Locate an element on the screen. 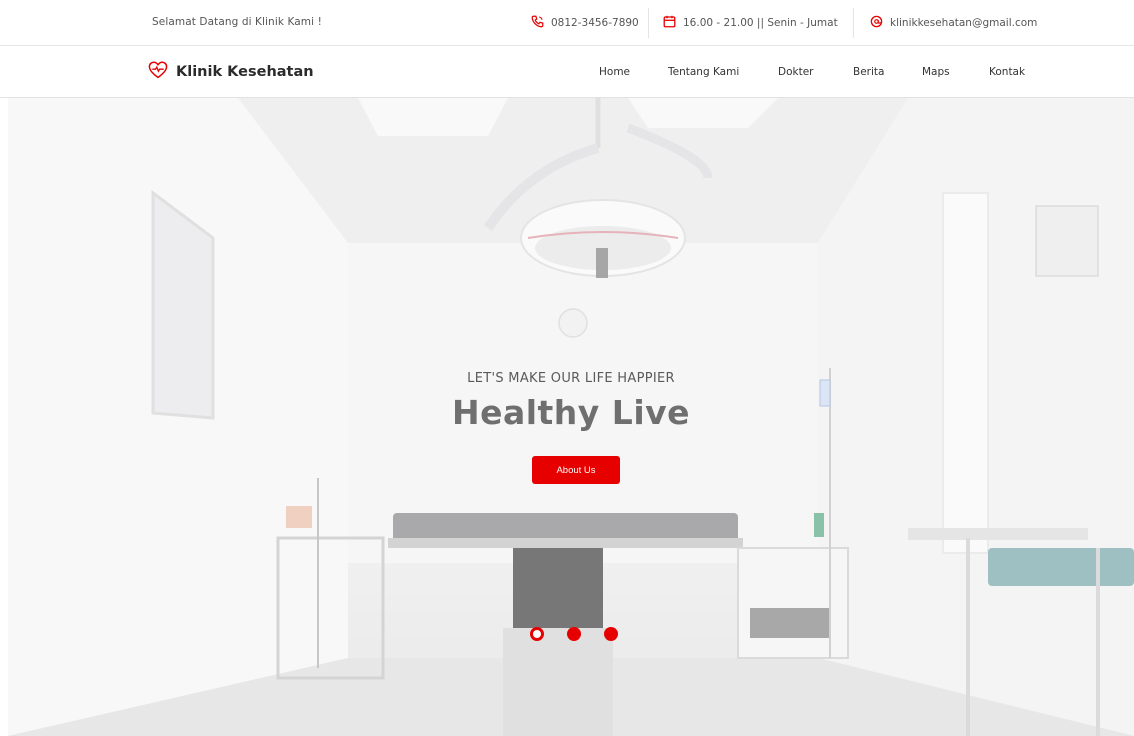  email-info: klinikkesehatan@gmail.com is located at coordinates (953, 23).